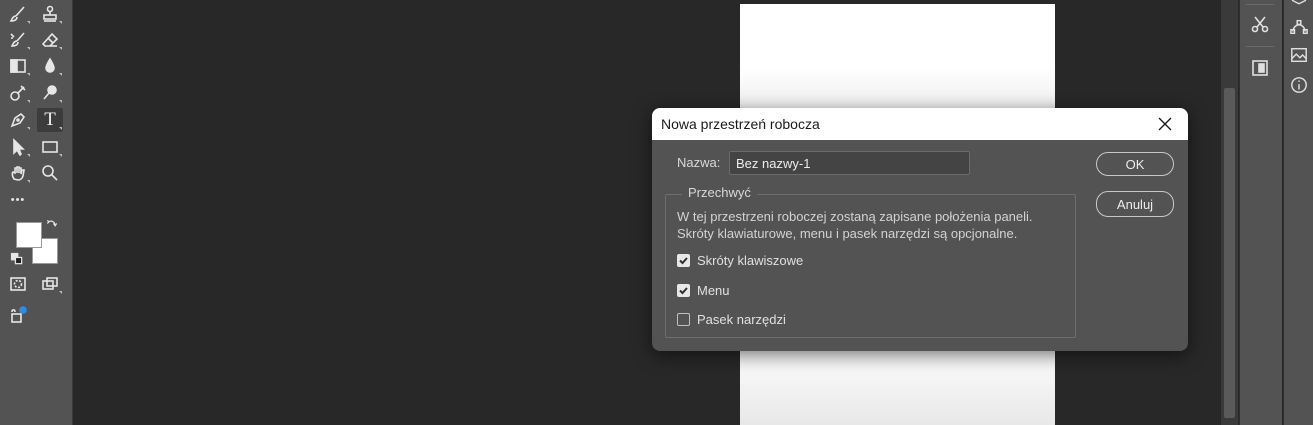 The width and height of the screenshot is (1313, 425). Describe the element at coordinates (29, 235) in the screenshot. I see `foreground-color-swatch` at that location.